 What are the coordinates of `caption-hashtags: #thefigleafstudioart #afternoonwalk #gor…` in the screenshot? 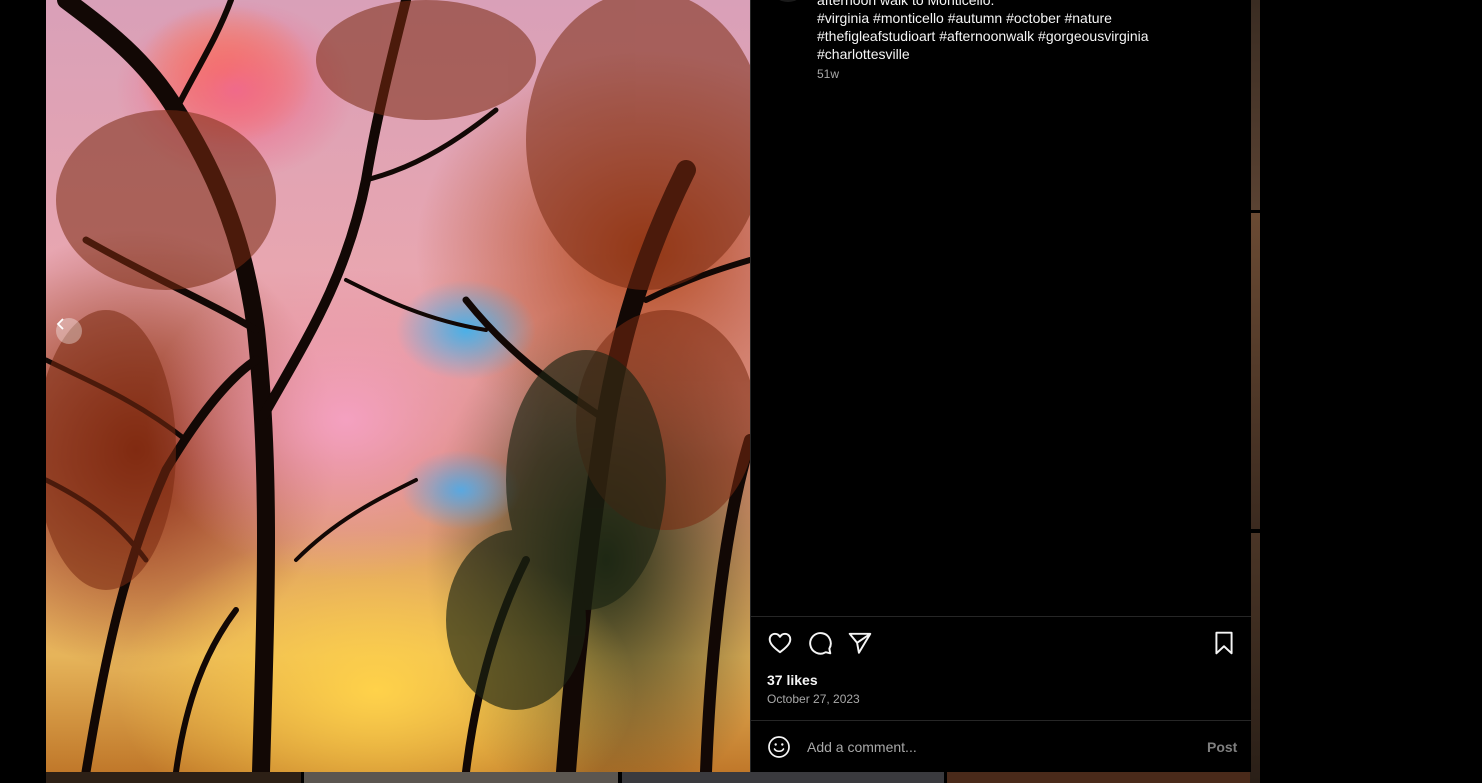 It's located at (1017, 36).